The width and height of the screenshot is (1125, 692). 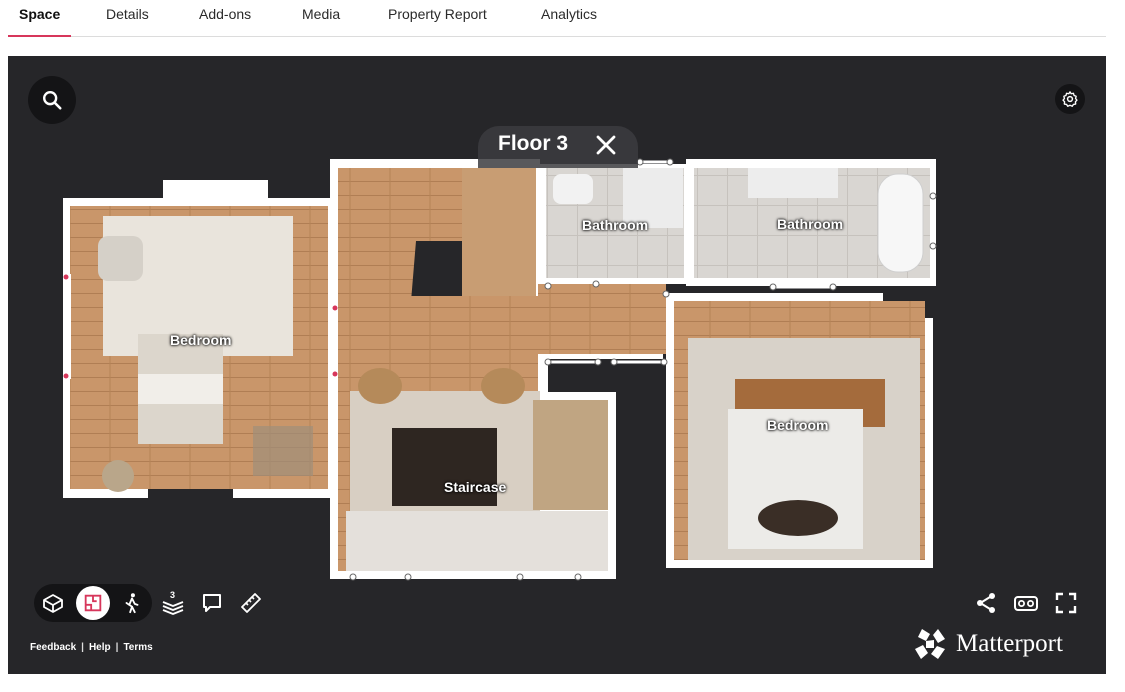 What do you see at coordinates (797, 425) in the screenshot?
I see `room-label-bedroom-right: Bedroom` at bounding box center [797, 425].